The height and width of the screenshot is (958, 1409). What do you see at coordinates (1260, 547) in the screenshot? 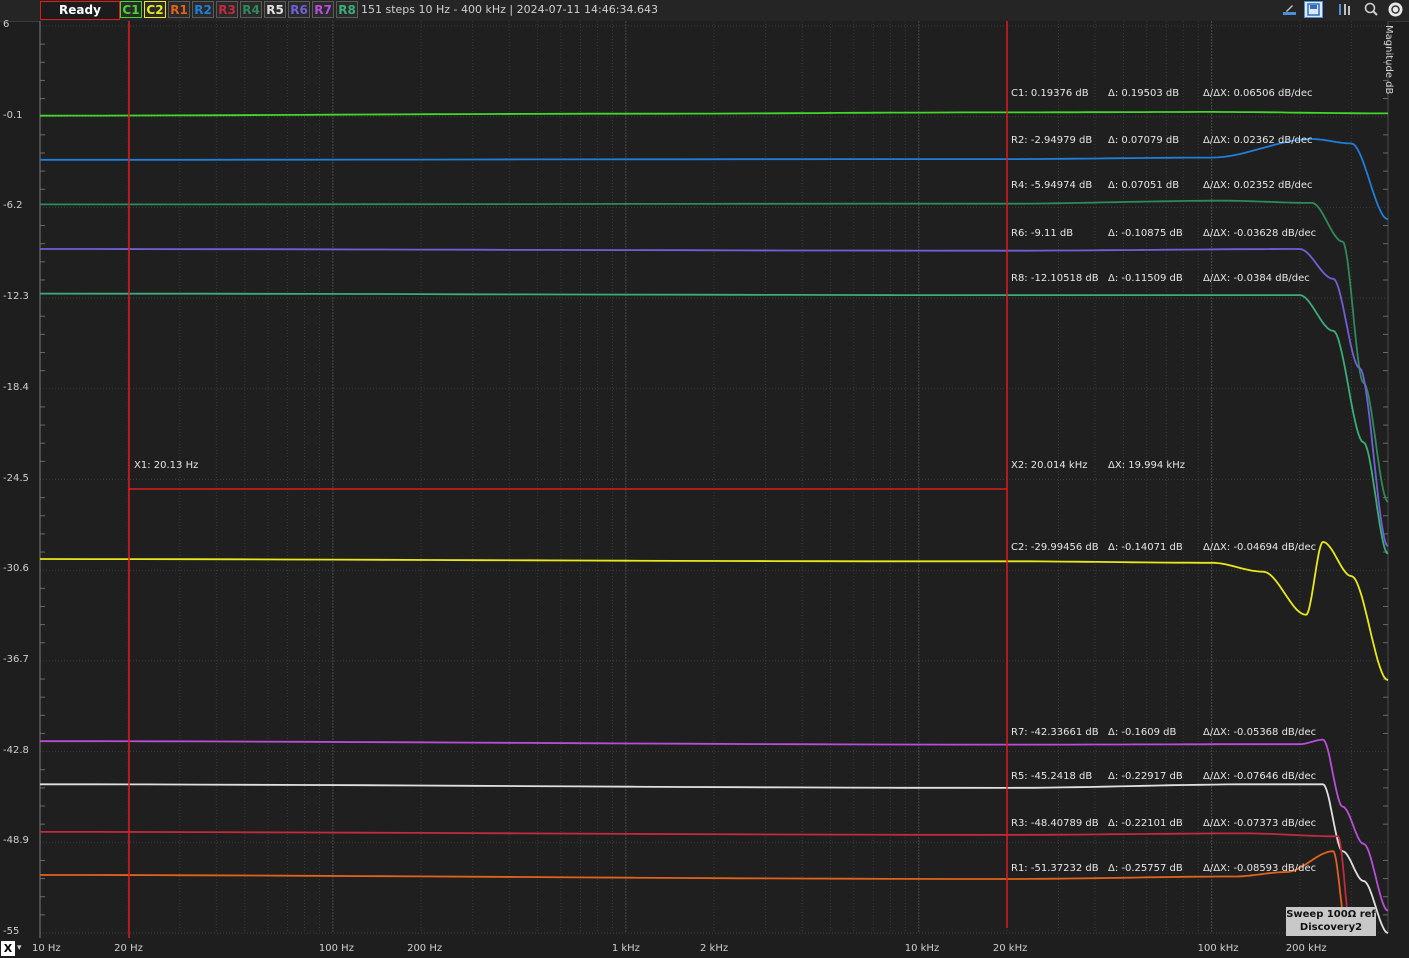
I see `readout-c2-slope: Δ/ΔX: -0.04694 dB/dec` at bounding box center [1260, 547].